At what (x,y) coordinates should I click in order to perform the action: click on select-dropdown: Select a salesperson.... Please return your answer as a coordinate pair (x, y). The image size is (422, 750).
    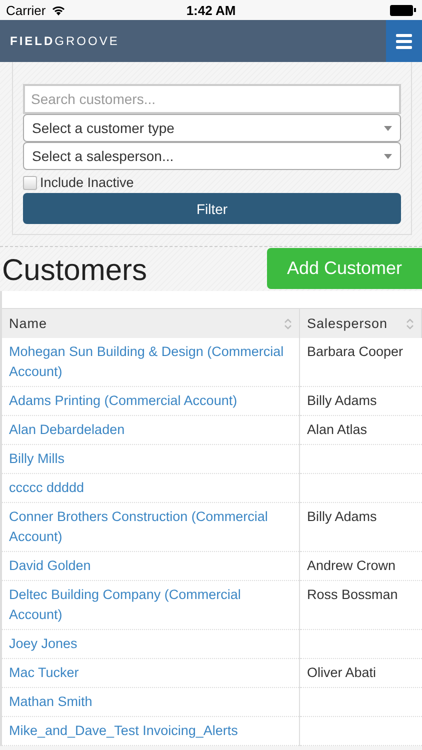
    Looking at the image, I should click on (212, 156).